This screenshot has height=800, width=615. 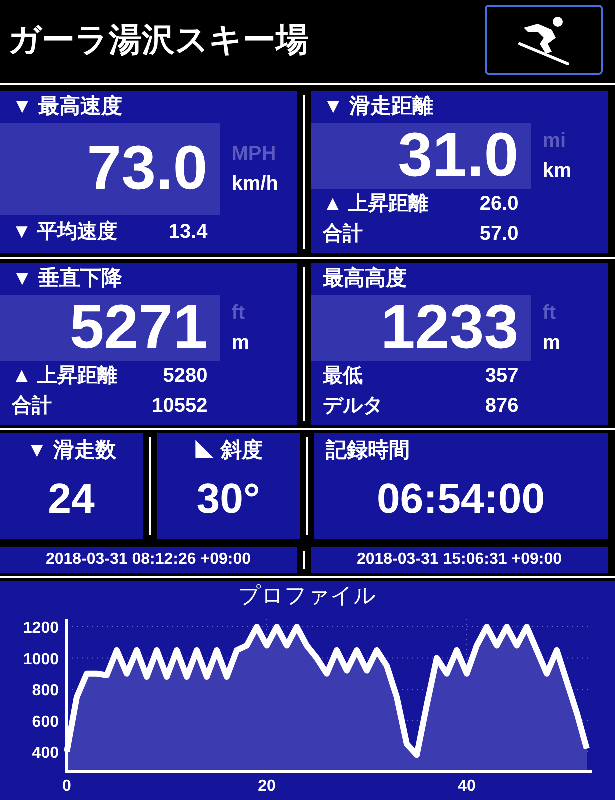 What do you see at coordinates (459, 560) in the screenshot?
I see `timestamp: 2018-03-31 15:06:31 +09:00` at bounding box center [459, 560].